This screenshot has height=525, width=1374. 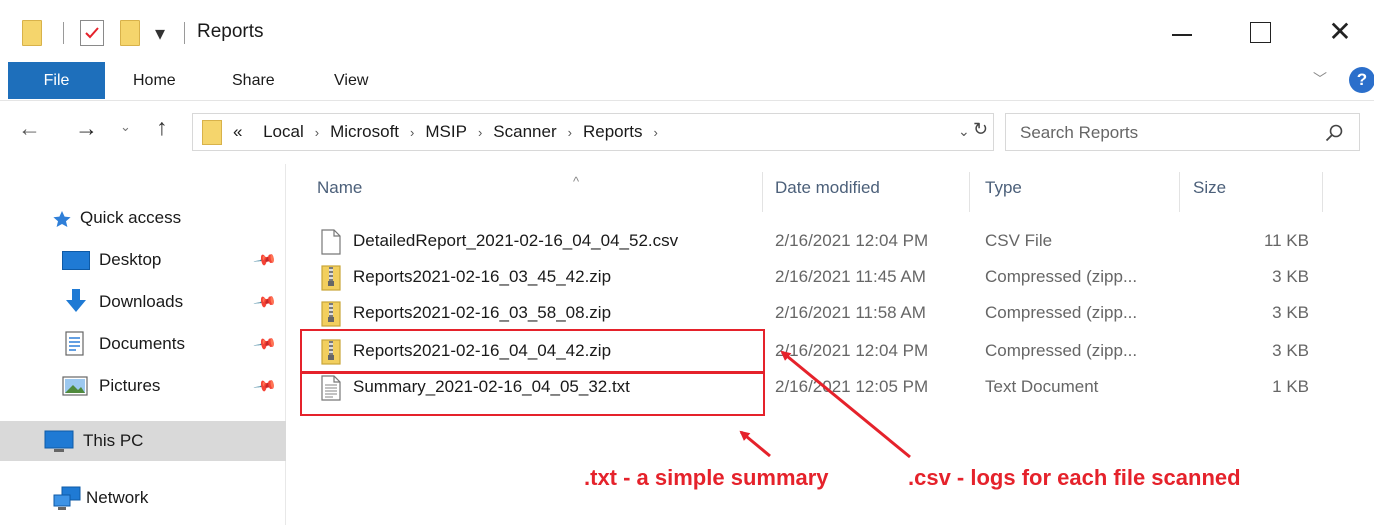 I want to click on star-icon, so click(x=62, y=219).